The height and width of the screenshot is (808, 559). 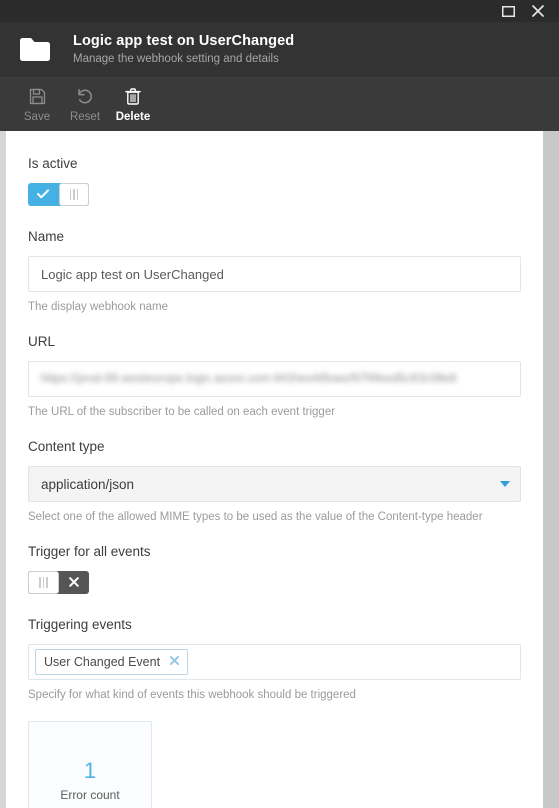 I want to click on reset-button: Reset, so click(x=85, y=104).